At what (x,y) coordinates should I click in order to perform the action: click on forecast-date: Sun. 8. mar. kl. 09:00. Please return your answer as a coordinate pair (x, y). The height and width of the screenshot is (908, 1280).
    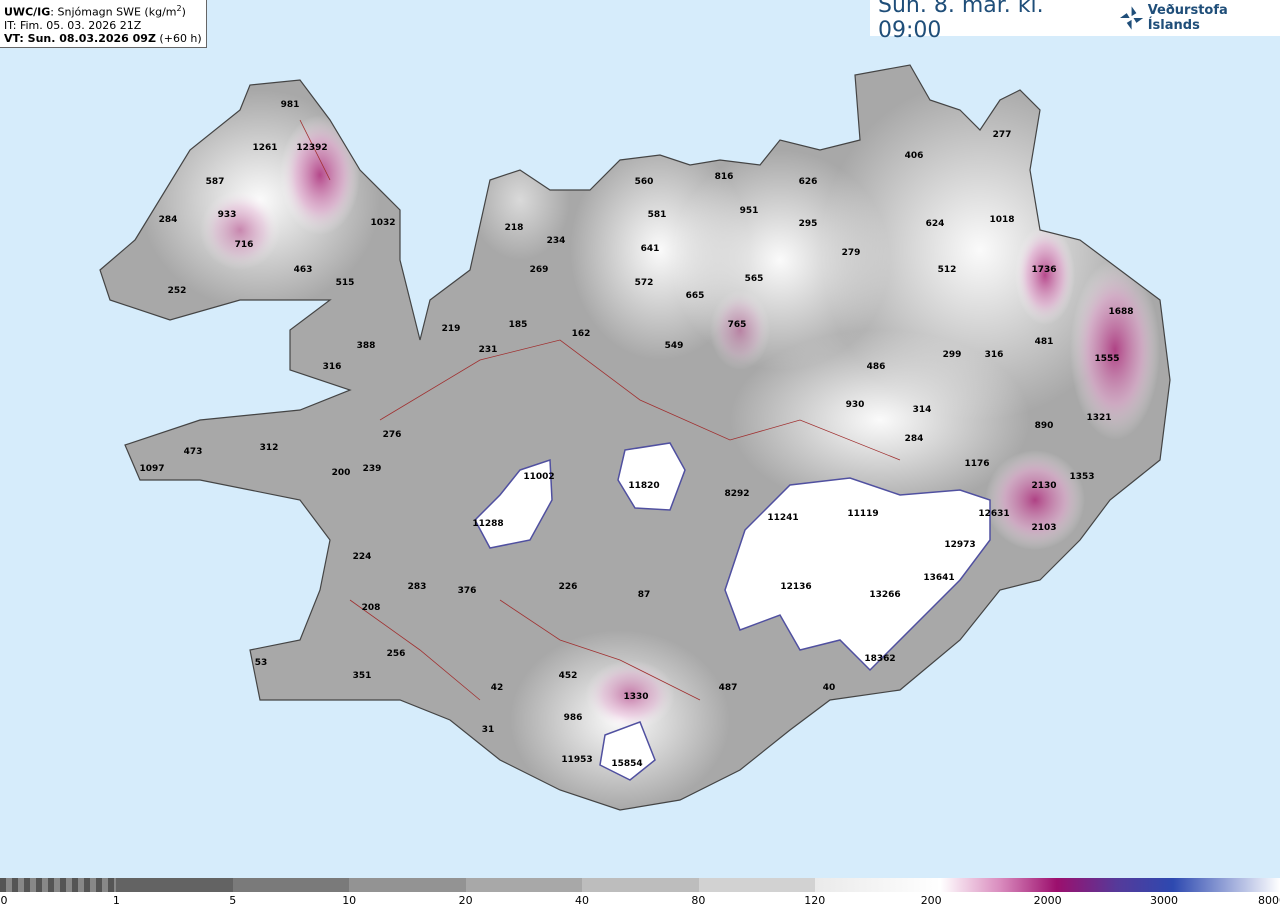
    Looking at the image, I should click on (961, 21).